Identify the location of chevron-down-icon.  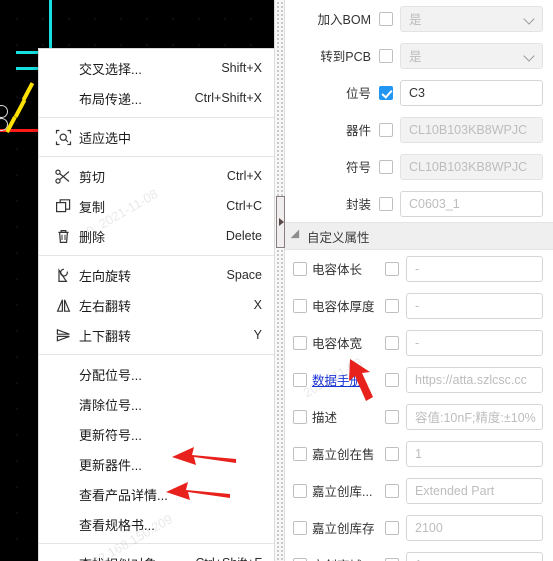
(529, 18).